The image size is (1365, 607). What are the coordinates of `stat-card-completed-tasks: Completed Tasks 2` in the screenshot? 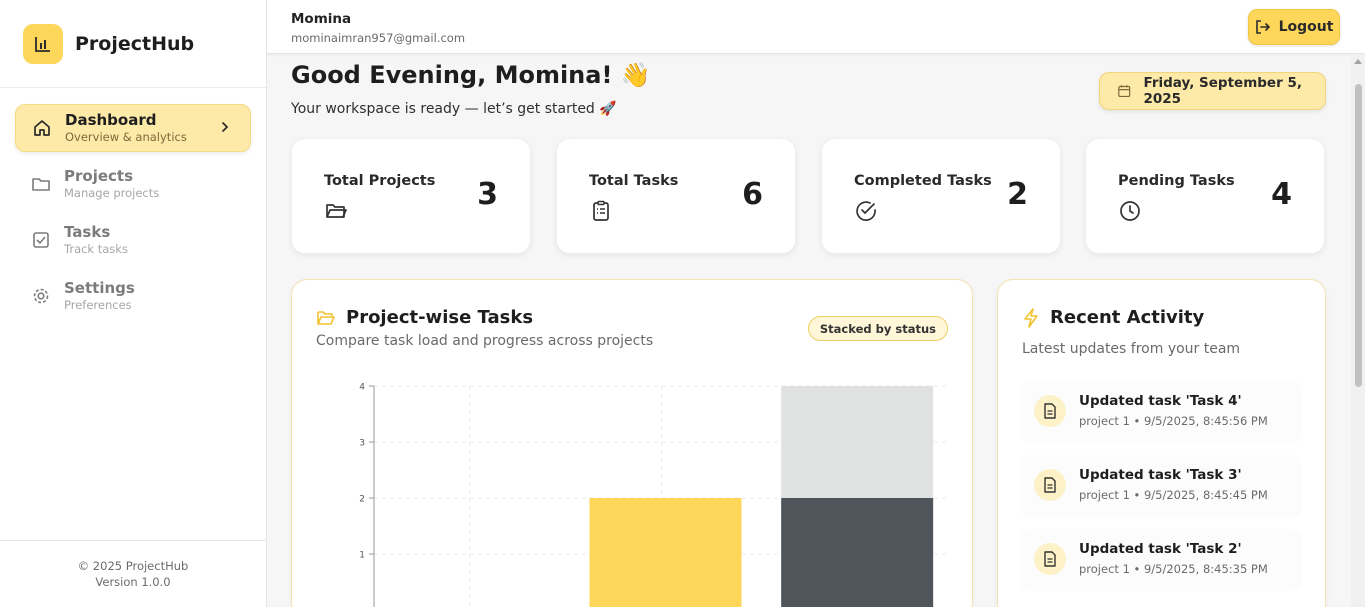 It's located at (941, 196).